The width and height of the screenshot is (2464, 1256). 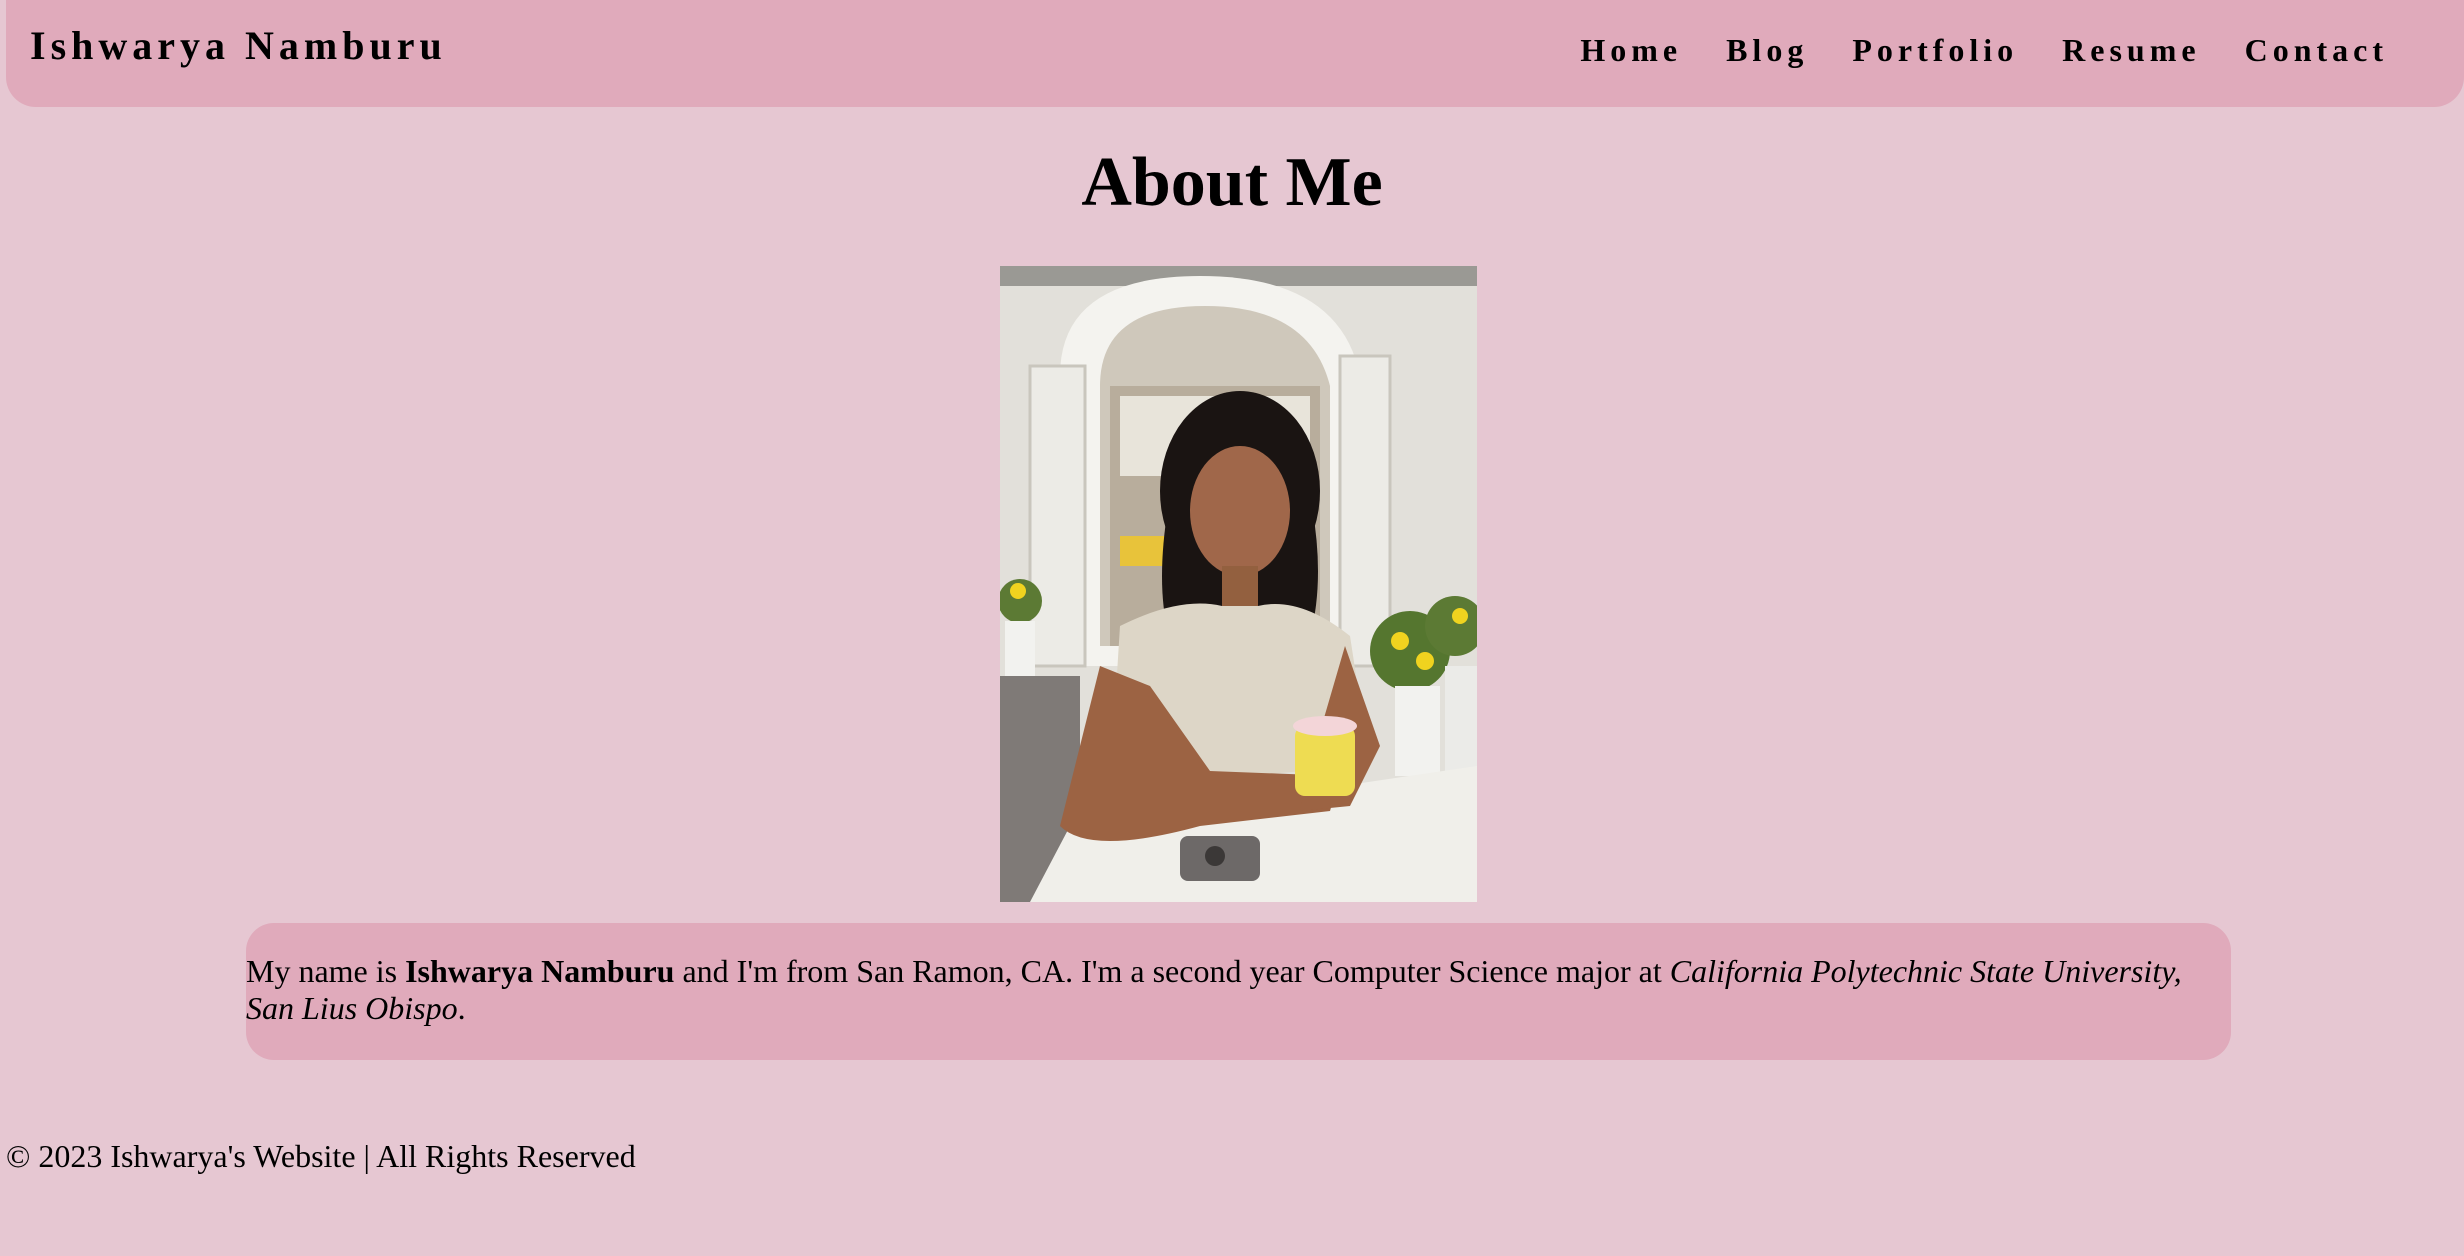 I want to click on nav-link-contact: Contact, so click(x=2316, y=50).